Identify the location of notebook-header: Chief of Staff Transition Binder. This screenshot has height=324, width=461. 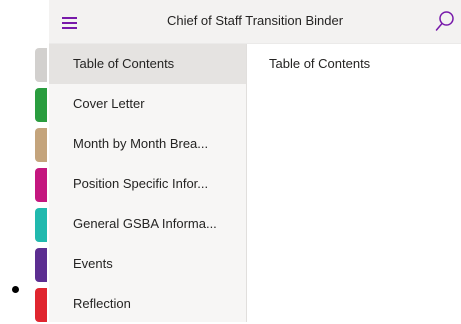
(255, 22).